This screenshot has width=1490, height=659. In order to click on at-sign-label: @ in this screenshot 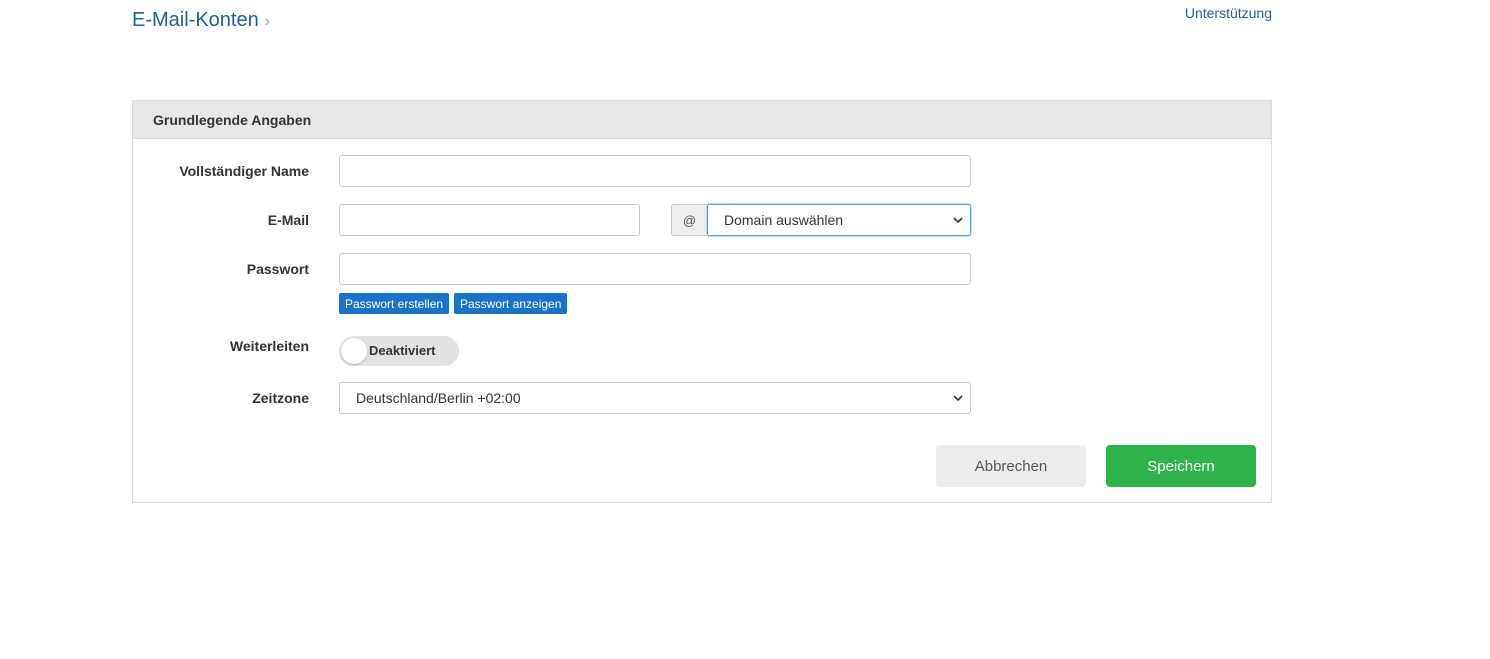, I will do `click(689, 220)`.